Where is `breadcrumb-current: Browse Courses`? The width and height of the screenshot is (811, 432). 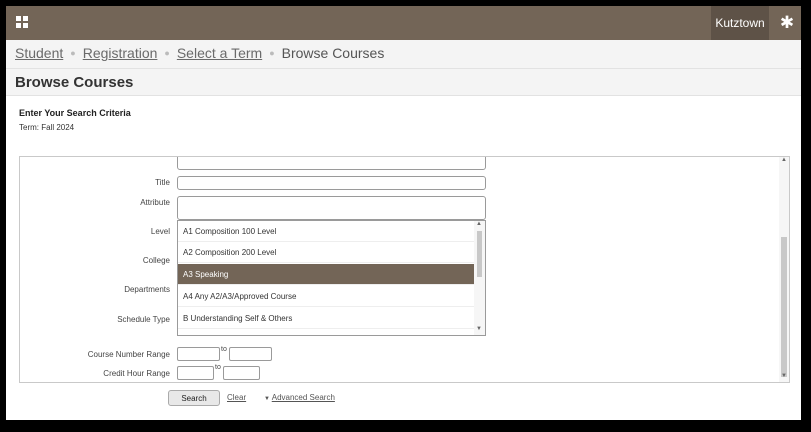 breadcrumb-current: Browse Courses is located at coordinates (333, 53).